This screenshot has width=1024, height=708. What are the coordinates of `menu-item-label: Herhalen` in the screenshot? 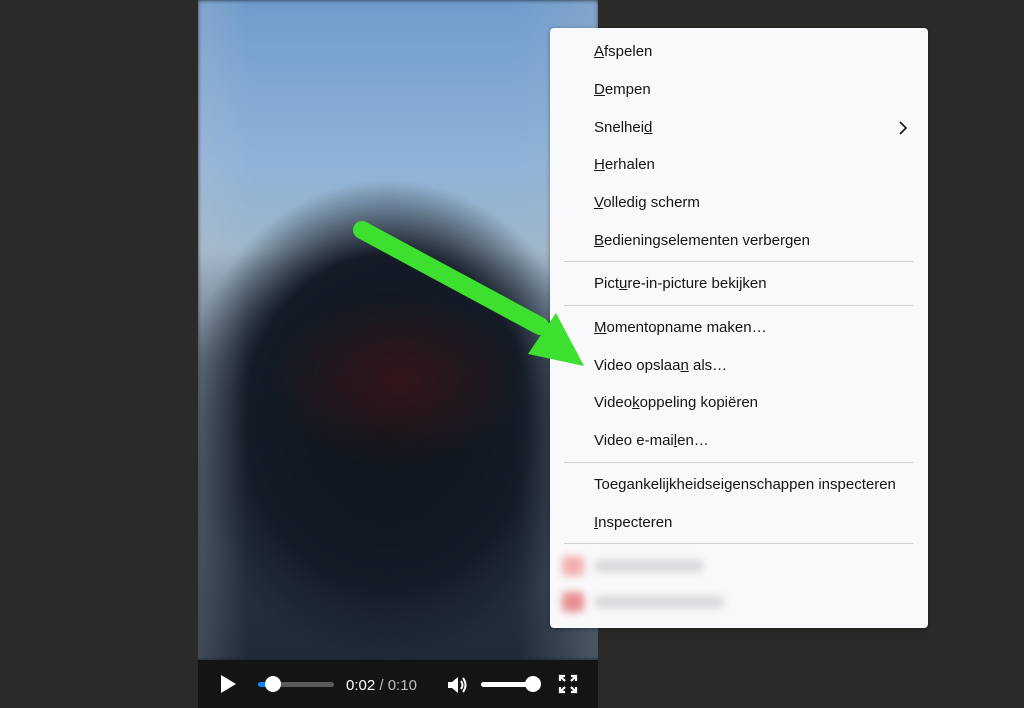 It's located at (624, 164).